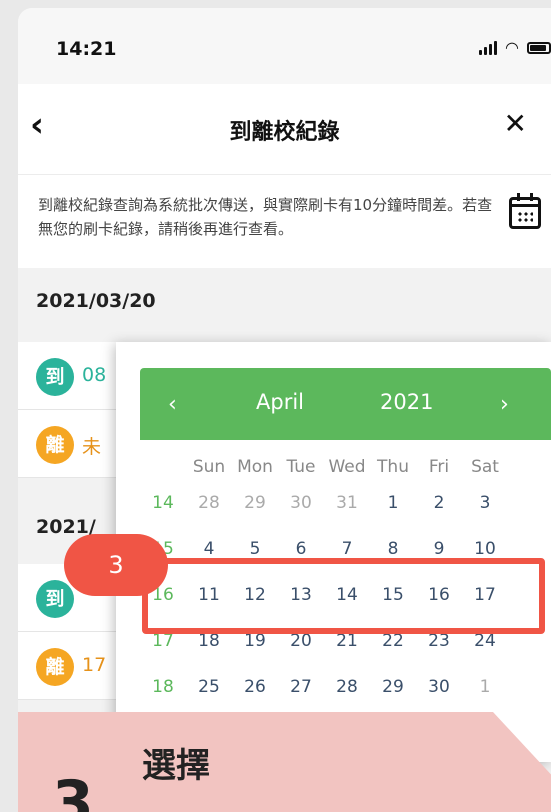  I want to click on step-number: 3, so click(73, 790).